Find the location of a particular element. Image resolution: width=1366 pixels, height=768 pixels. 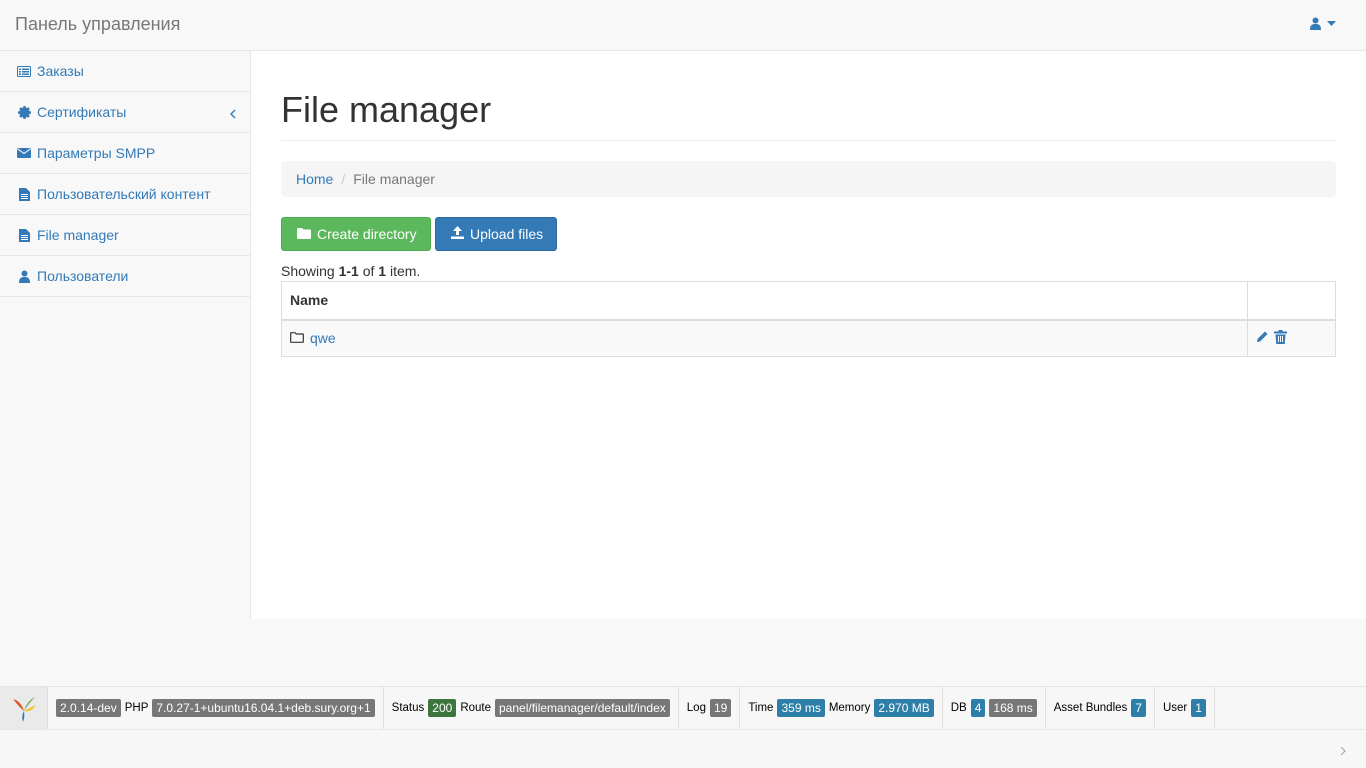

debug-block-user: User 1 is located at coordinates (1185, 708).